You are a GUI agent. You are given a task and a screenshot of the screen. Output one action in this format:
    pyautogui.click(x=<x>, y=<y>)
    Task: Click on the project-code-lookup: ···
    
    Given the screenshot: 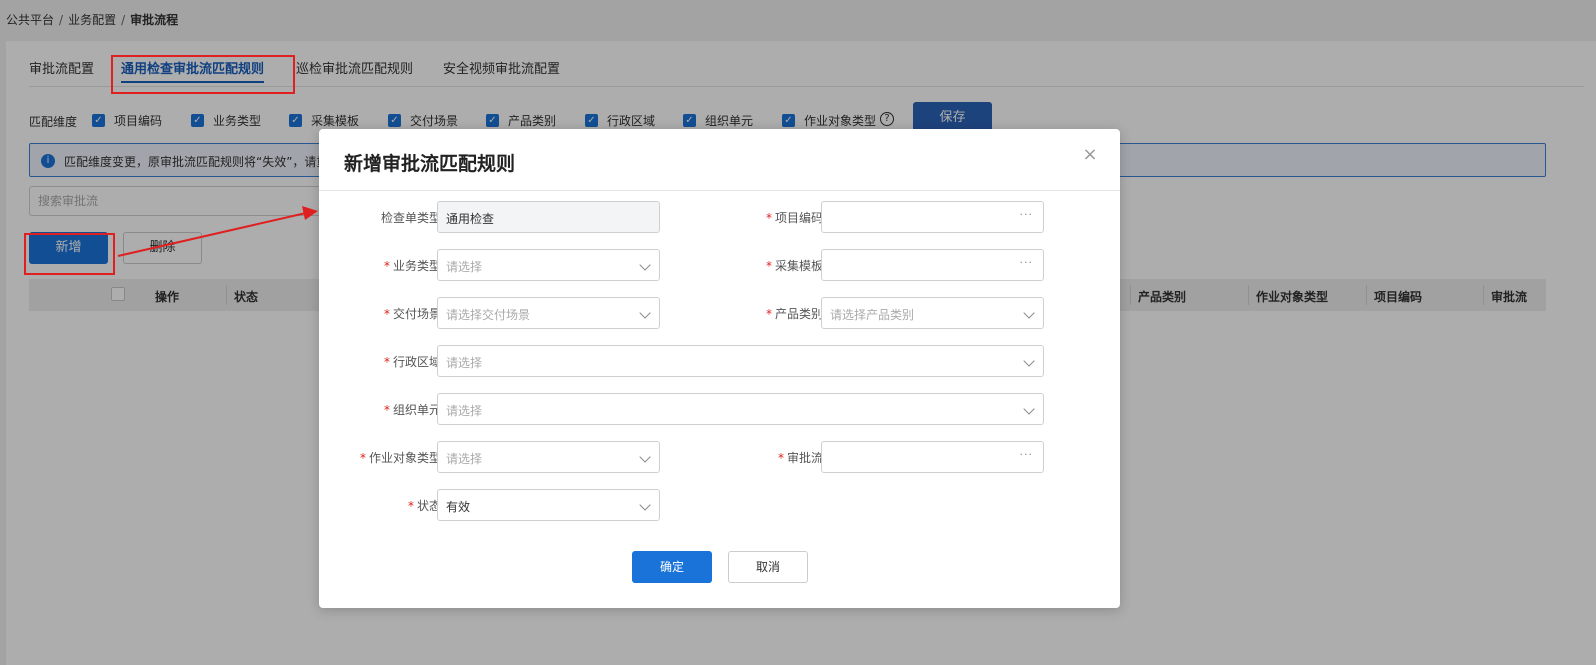 What is the action you would take?
    pyautogui.click(x=932, y=217)
    